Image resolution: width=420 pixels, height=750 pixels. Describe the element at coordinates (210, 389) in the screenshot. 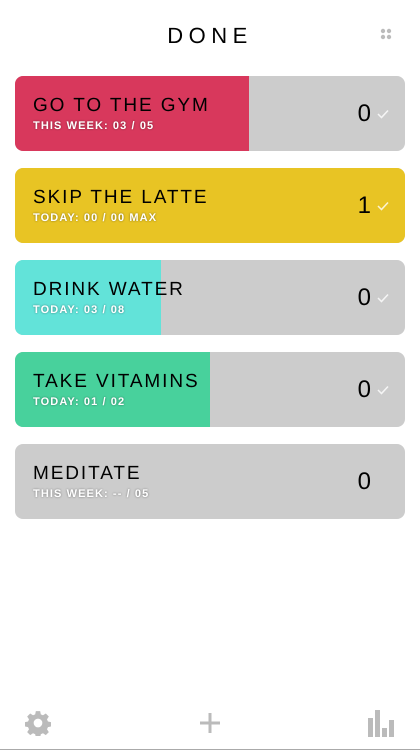

I see `habit-card: TAKE VITAMINS TODAY: 01 / 02 0` at that location.